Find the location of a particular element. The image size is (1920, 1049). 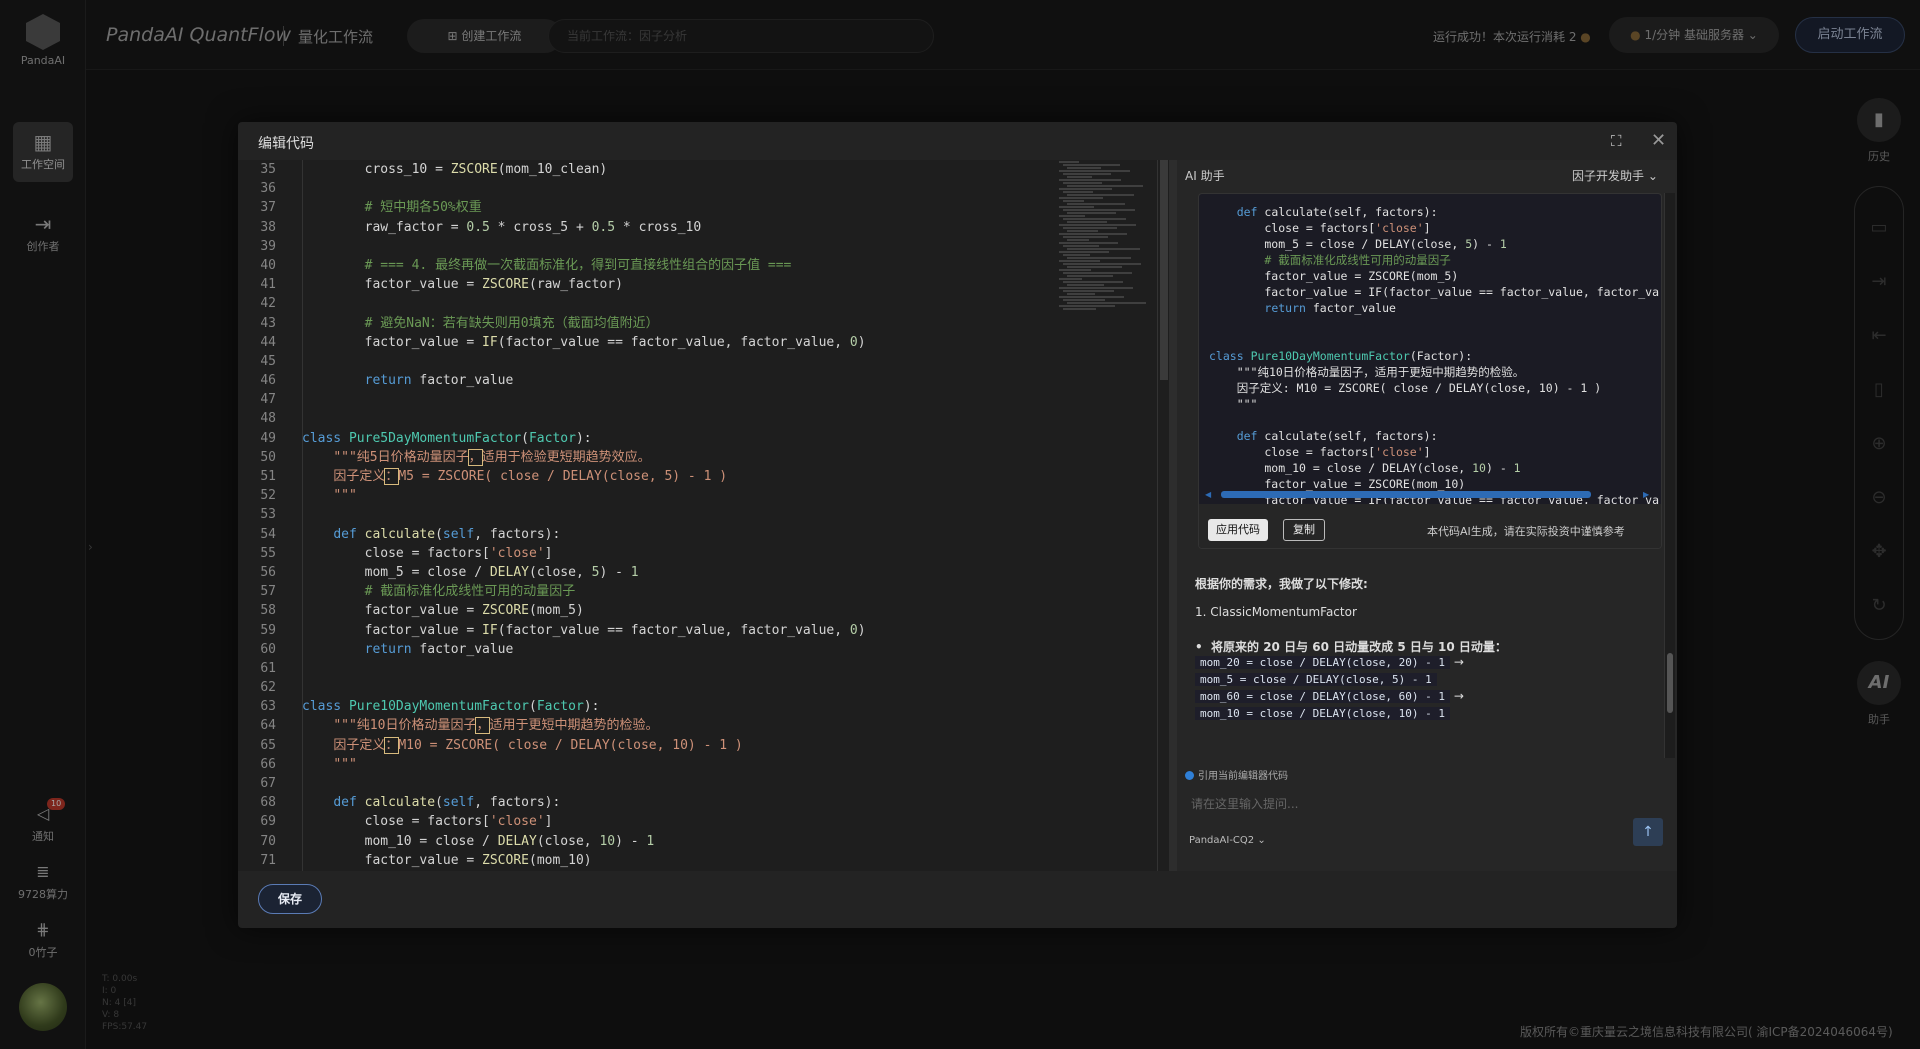

arrow-icon: → is located at coordinates (1458, 696).